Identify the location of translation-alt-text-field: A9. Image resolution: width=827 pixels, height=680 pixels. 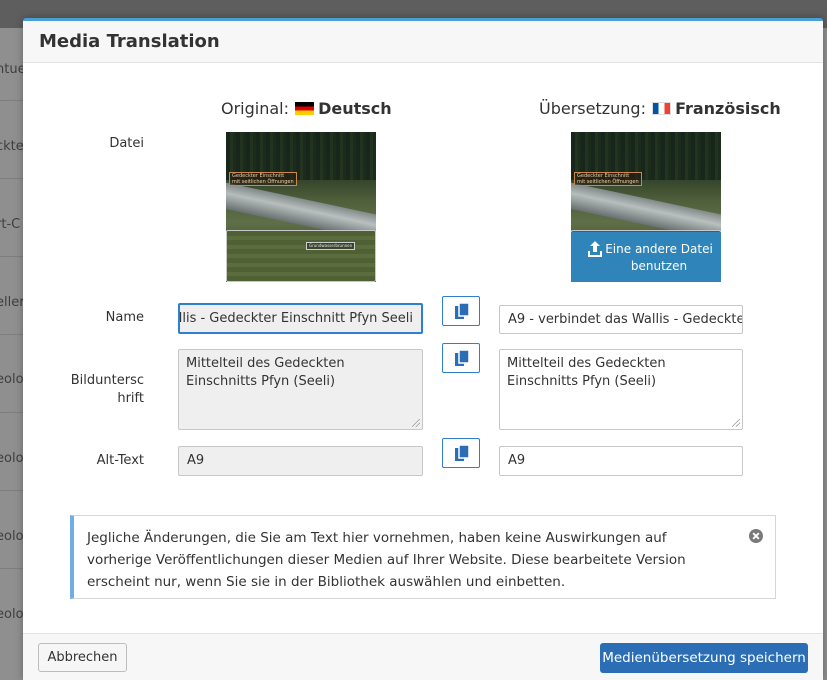
(621, 461).